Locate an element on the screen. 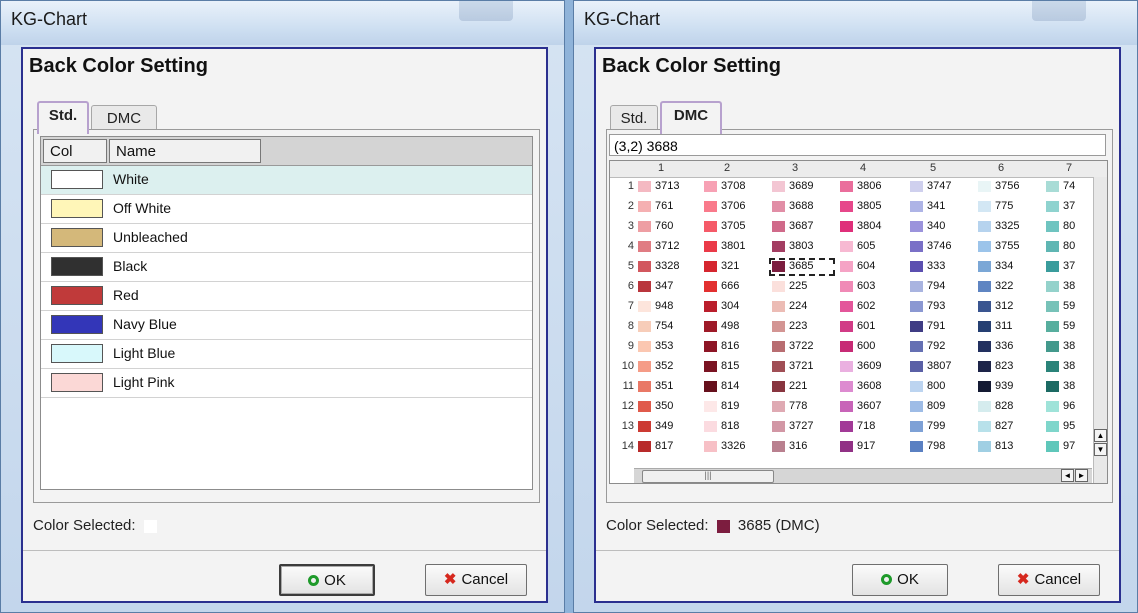  grid-cell: 221 is located at coordinates (802, 387).